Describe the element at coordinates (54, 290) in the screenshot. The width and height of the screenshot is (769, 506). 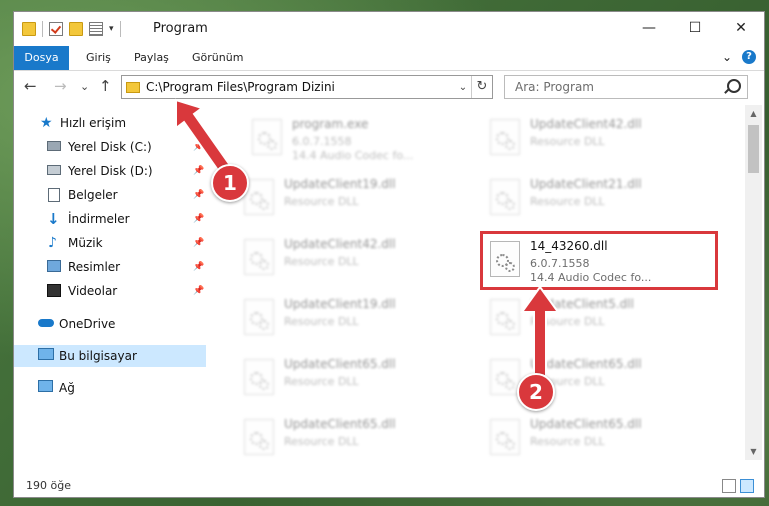
I see `film-icon` at that location.